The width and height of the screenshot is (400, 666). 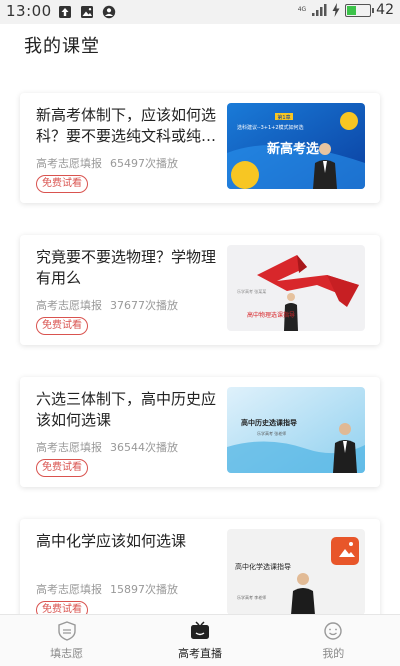 I want to click on tab-label: 高考直播, so click(x=199, y=653).